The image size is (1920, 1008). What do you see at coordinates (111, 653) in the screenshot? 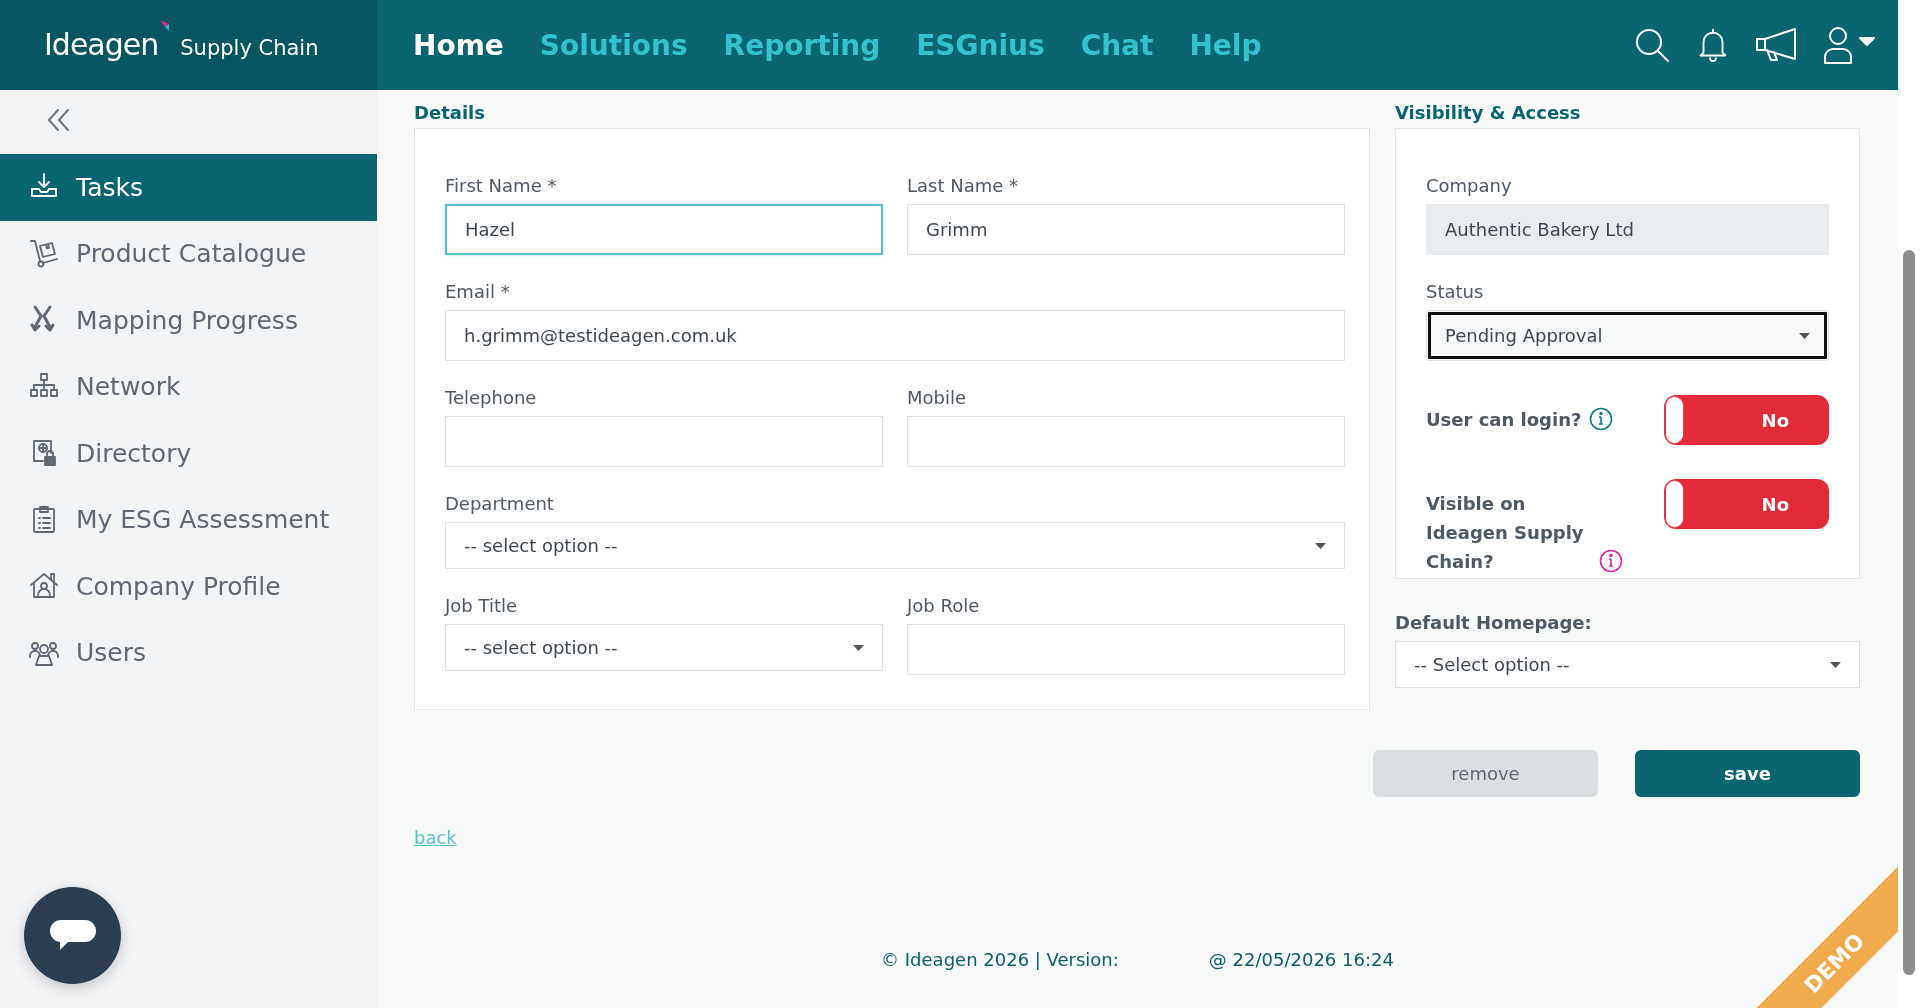
I see `sidebar-item: Users` at bounding box center [111, 653].